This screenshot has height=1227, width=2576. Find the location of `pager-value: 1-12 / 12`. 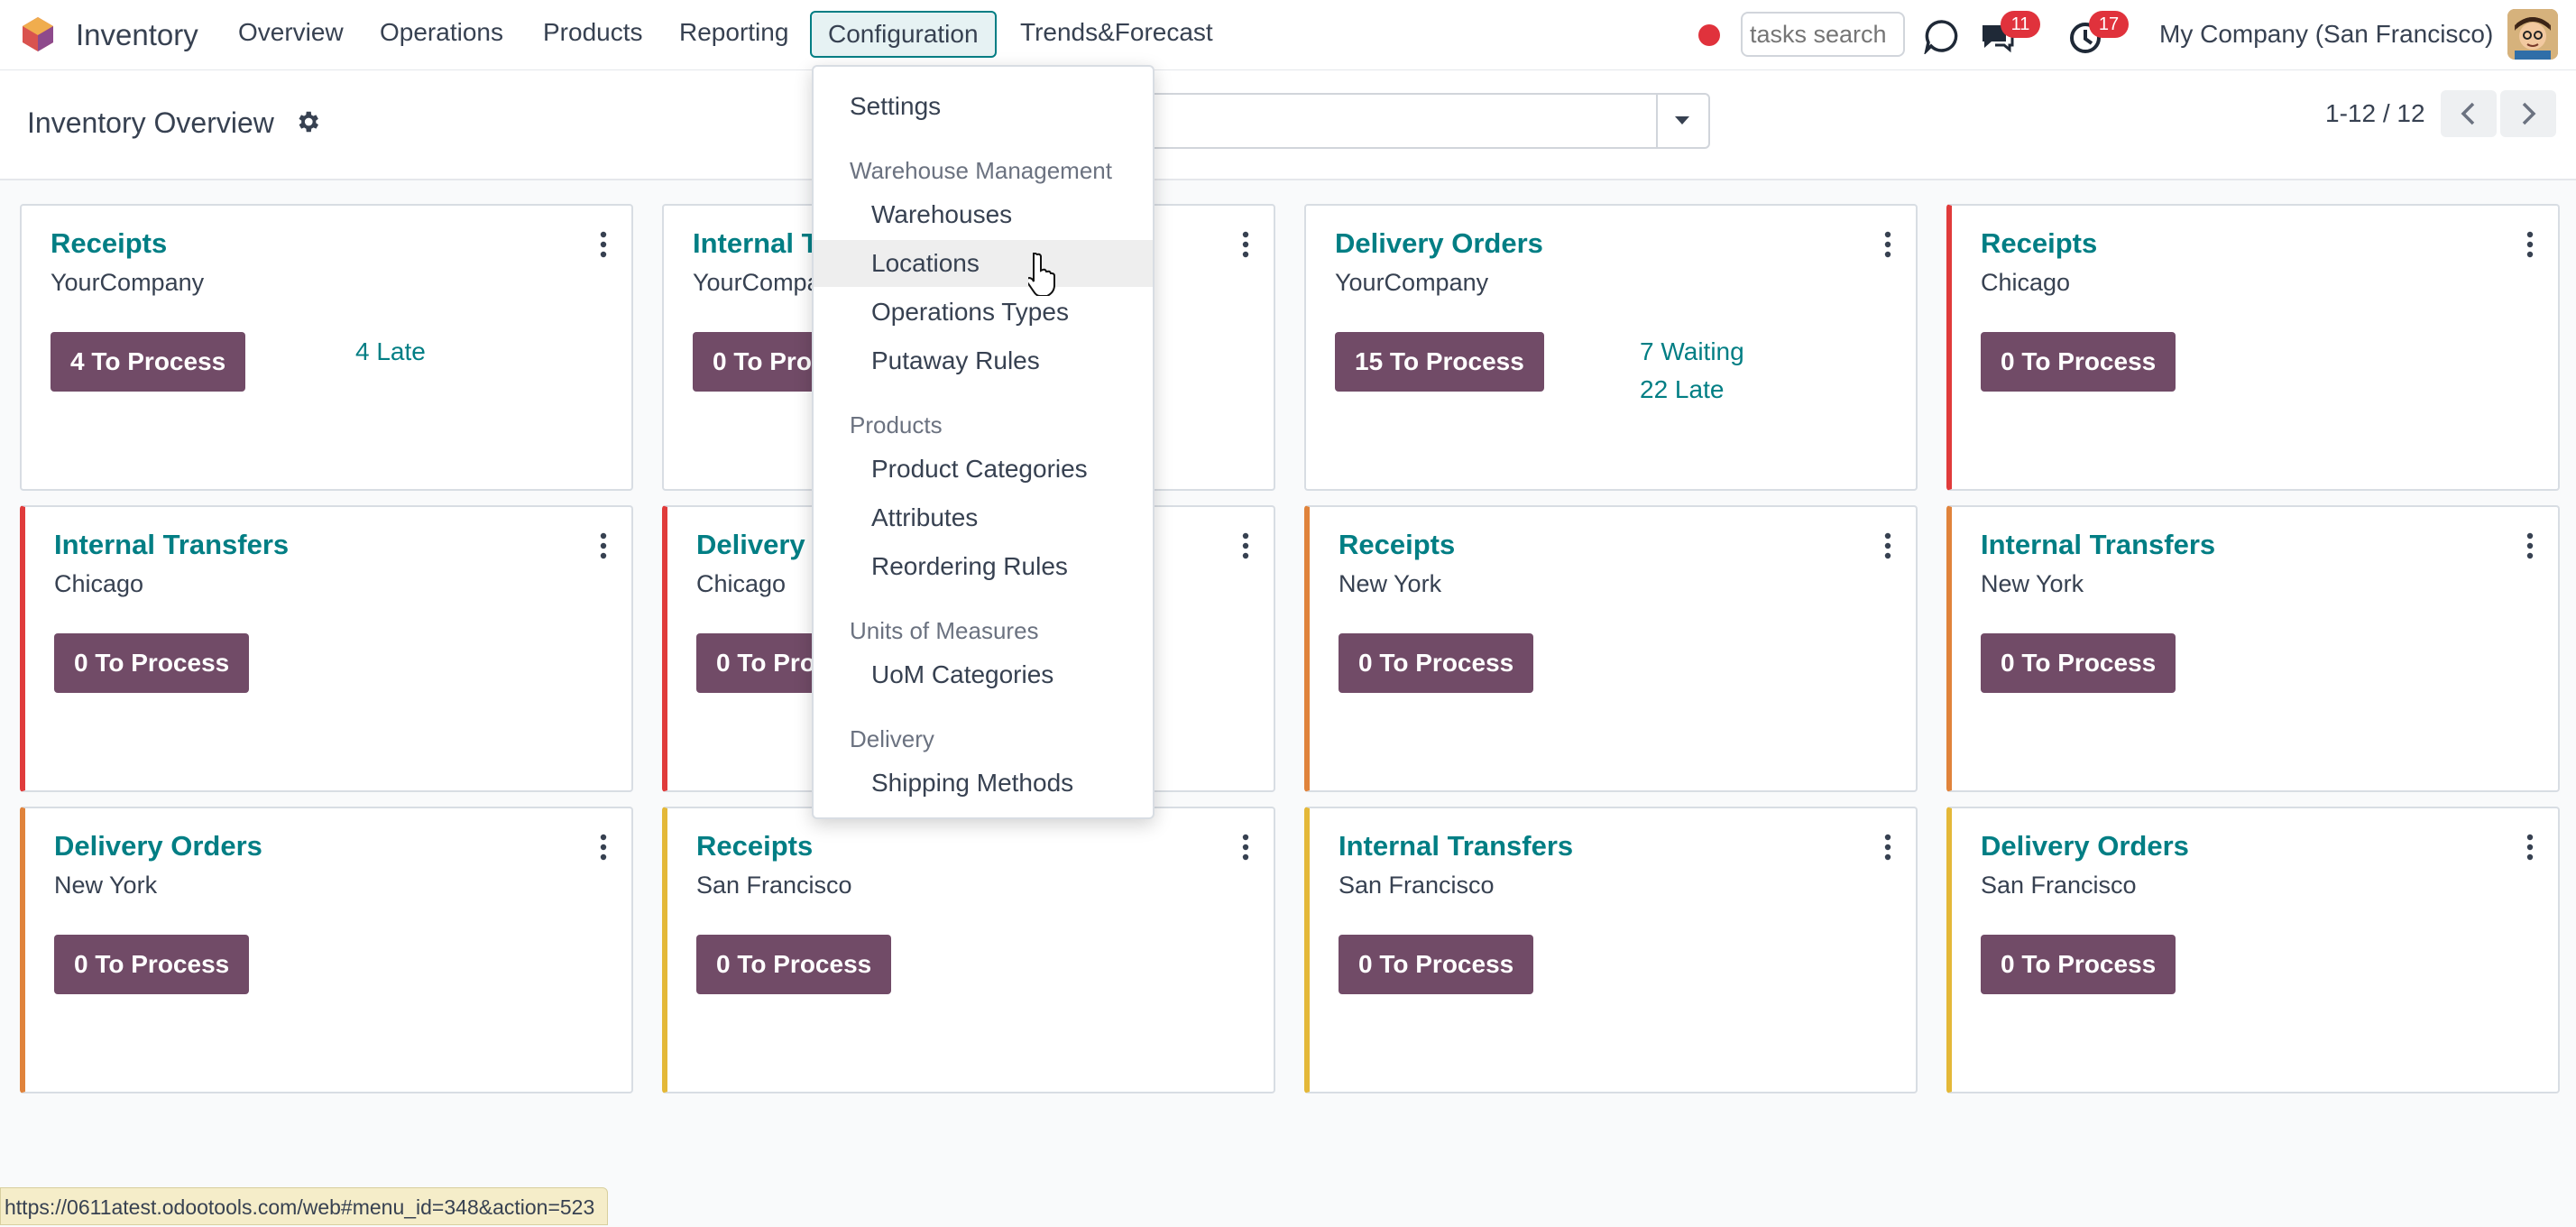

pager-value: 1-12 / 12 is located at coordinates (2375, 113).